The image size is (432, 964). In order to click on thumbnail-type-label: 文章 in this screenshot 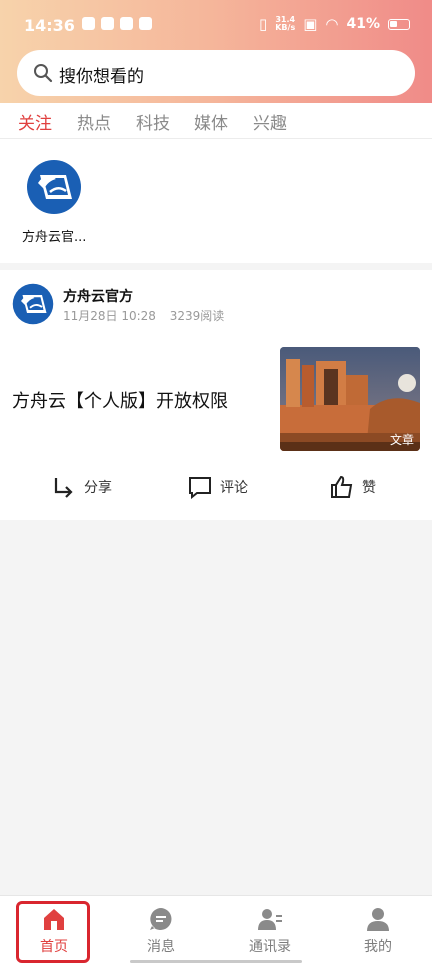, I will do `click(401, 440)`.